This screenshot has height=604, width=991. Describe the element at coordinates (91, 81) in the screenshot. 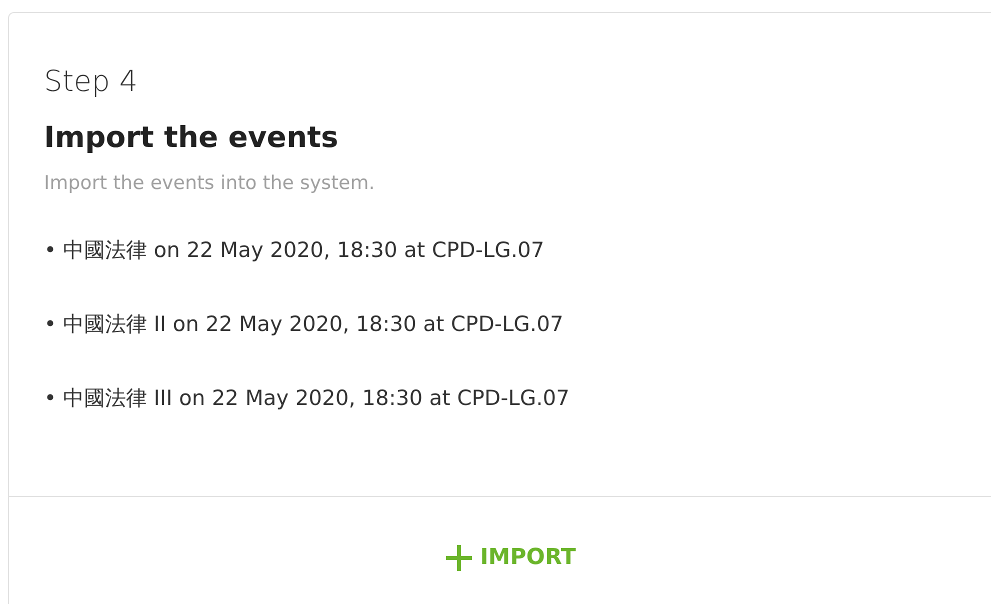

I see `step-label: Step 4` at that location.